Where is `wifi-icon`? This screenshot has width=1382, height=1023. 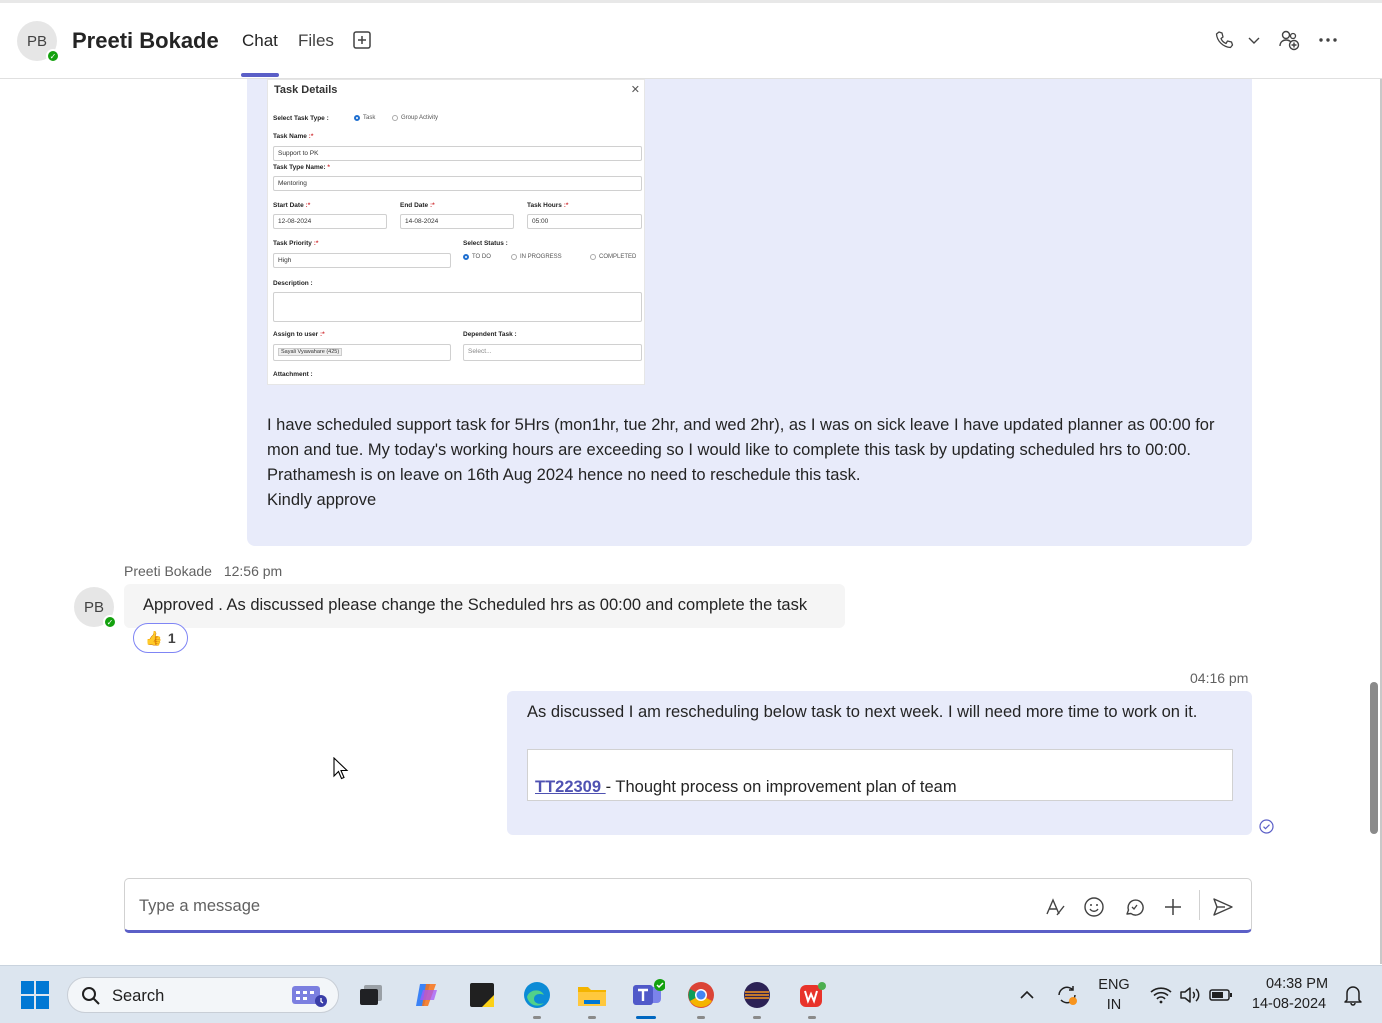
wifi-icon is located at coordinates (1161, 995).